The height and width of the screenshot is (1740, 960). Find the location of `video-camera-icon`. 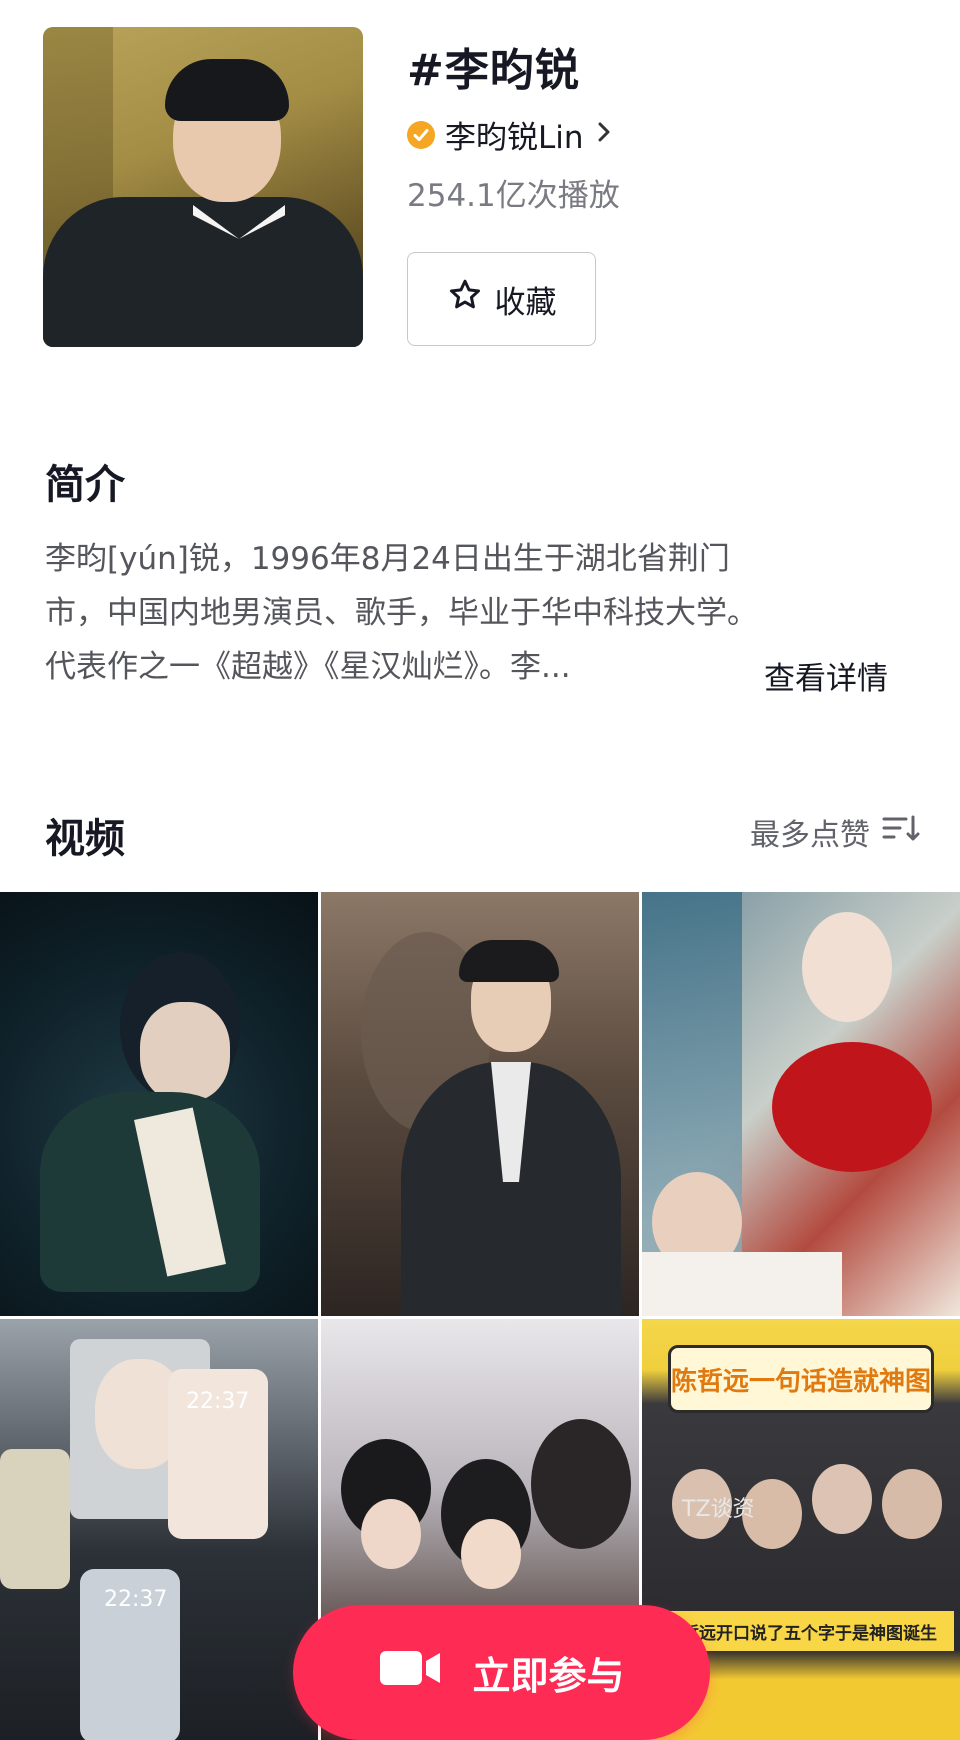

video-camera-icon is located at coordinates (411, 1672).